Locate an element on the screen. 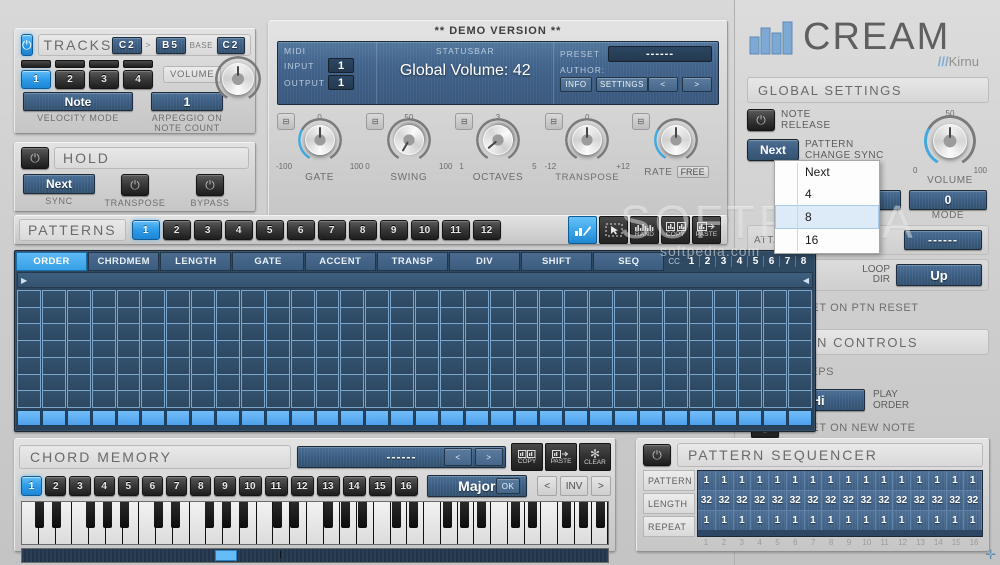  pattern-button-3: 3 is located at coordinates (207, 230).